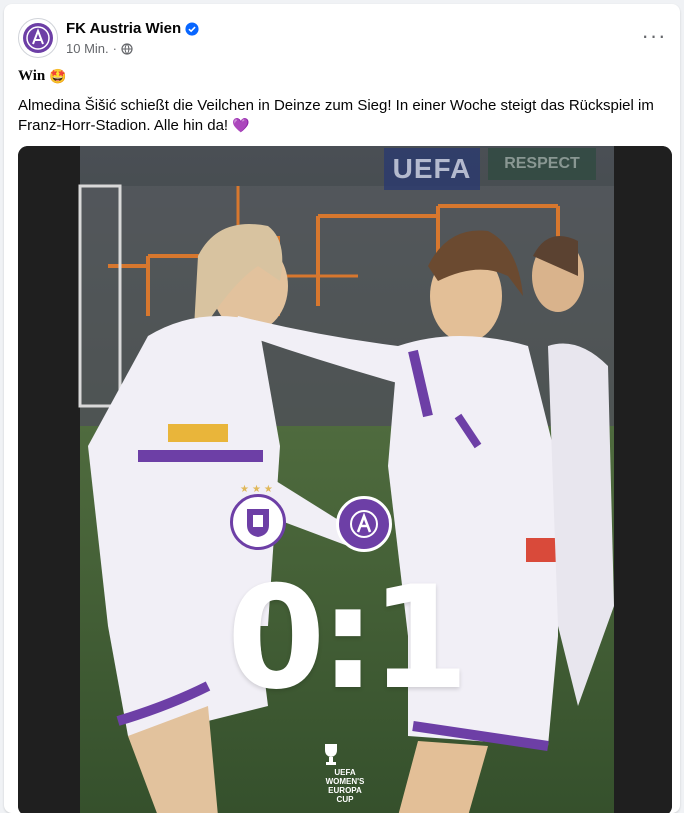 This screenshot has height=813, width=684. I want to click on uefa-banner: UEFA, so click(432, 169).